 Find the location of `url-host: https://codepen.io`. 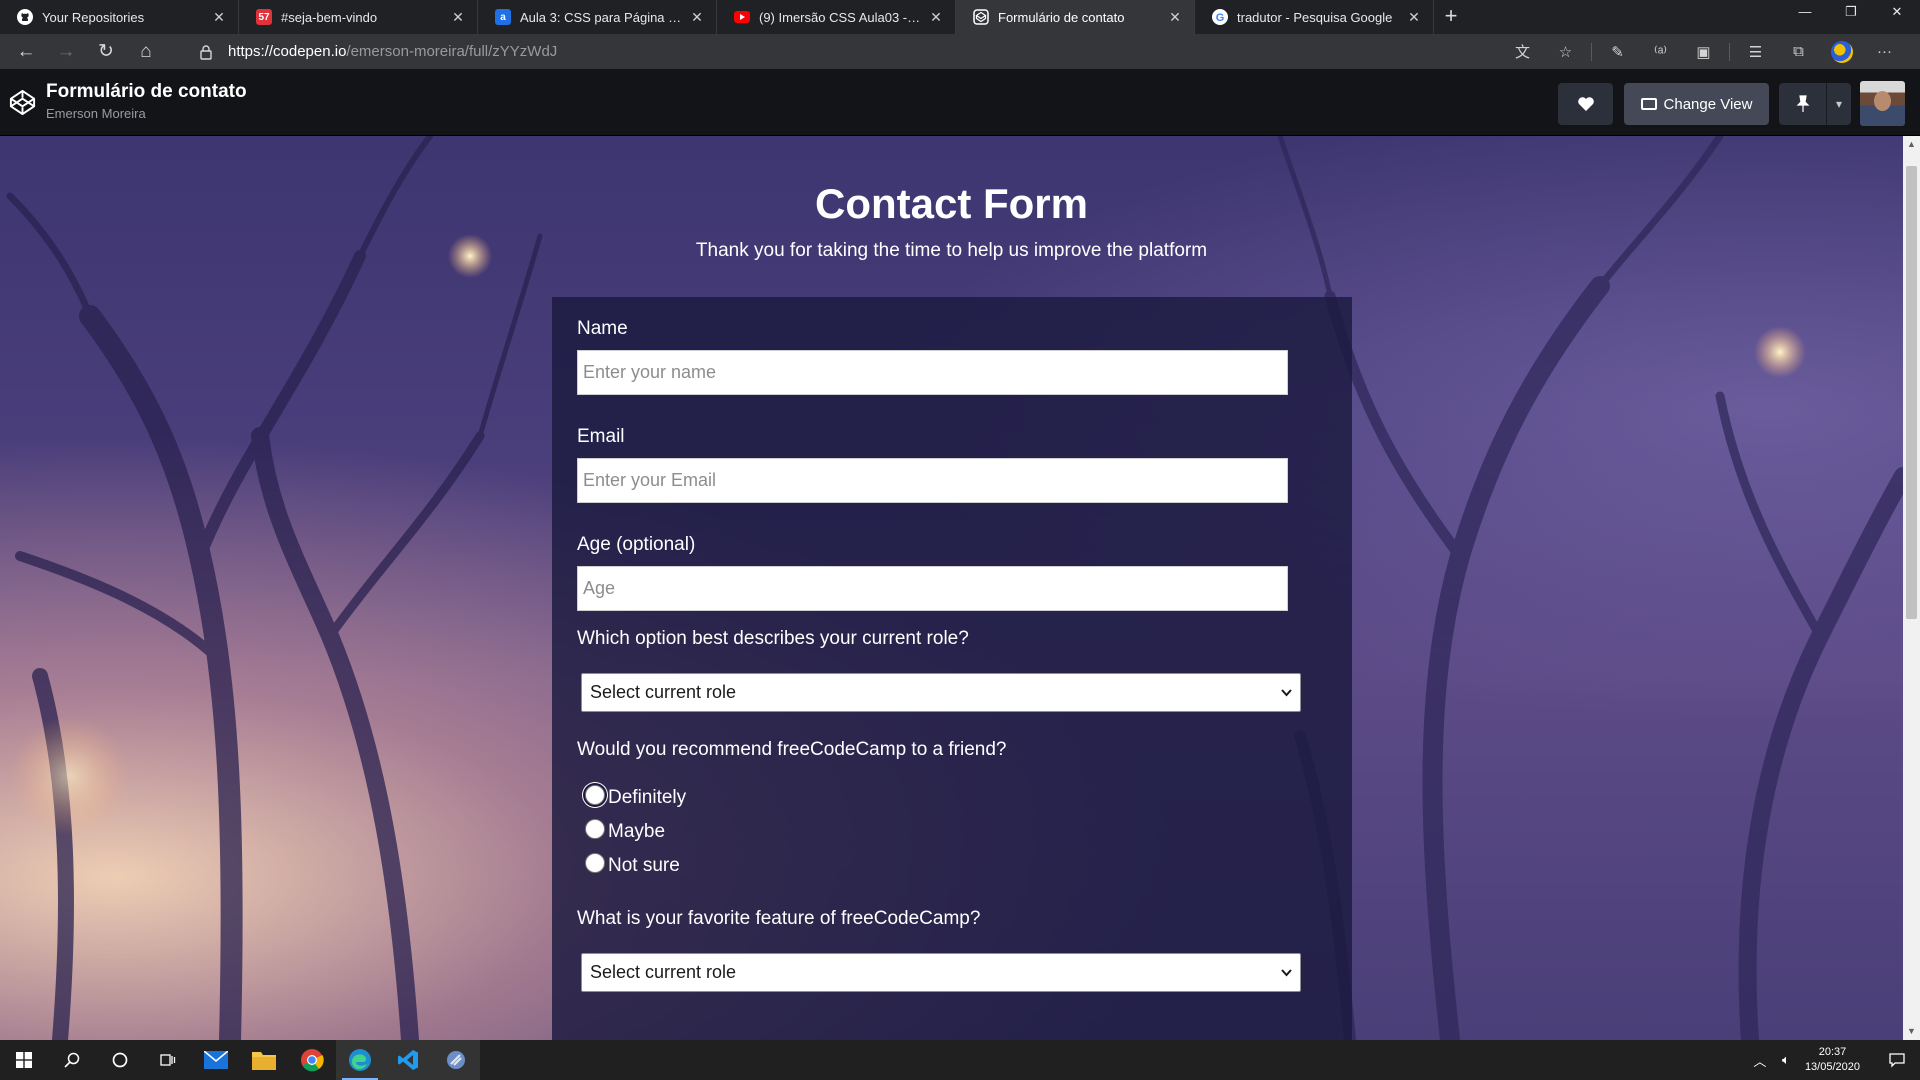

url-host: https://codepen.io is located at coordinates (287, 51).